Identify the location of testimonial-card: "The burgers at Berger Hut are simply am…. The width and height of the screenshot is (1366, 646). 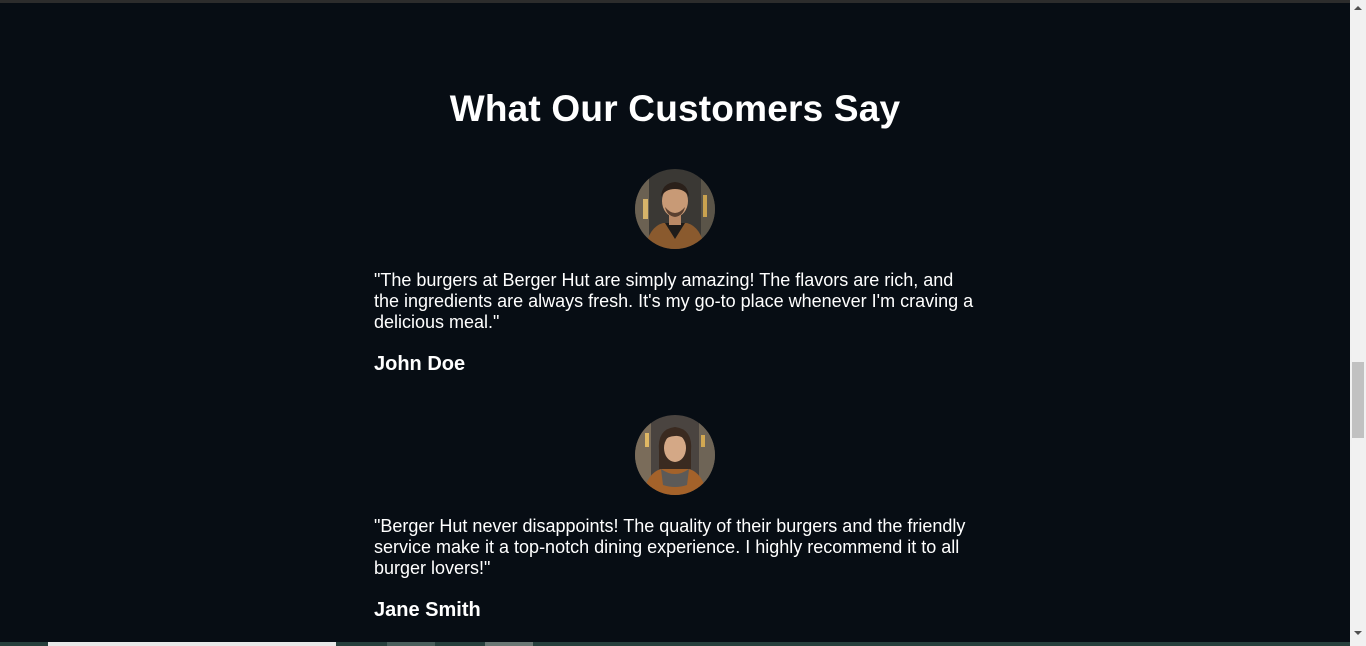
(676, 272).